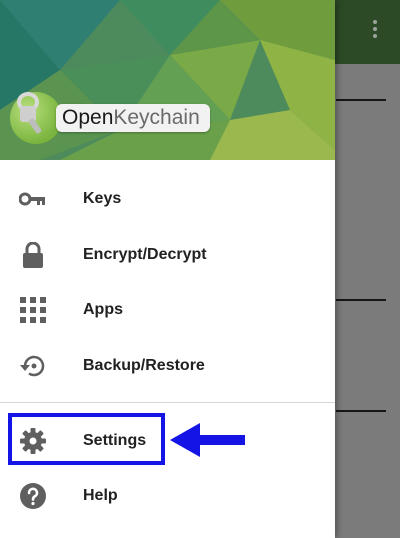 This screenshot has height=538, width=400. Describe the element at coordinates (167, 495) in the screenshot. I see `drawer-item-help: Help` at that location.